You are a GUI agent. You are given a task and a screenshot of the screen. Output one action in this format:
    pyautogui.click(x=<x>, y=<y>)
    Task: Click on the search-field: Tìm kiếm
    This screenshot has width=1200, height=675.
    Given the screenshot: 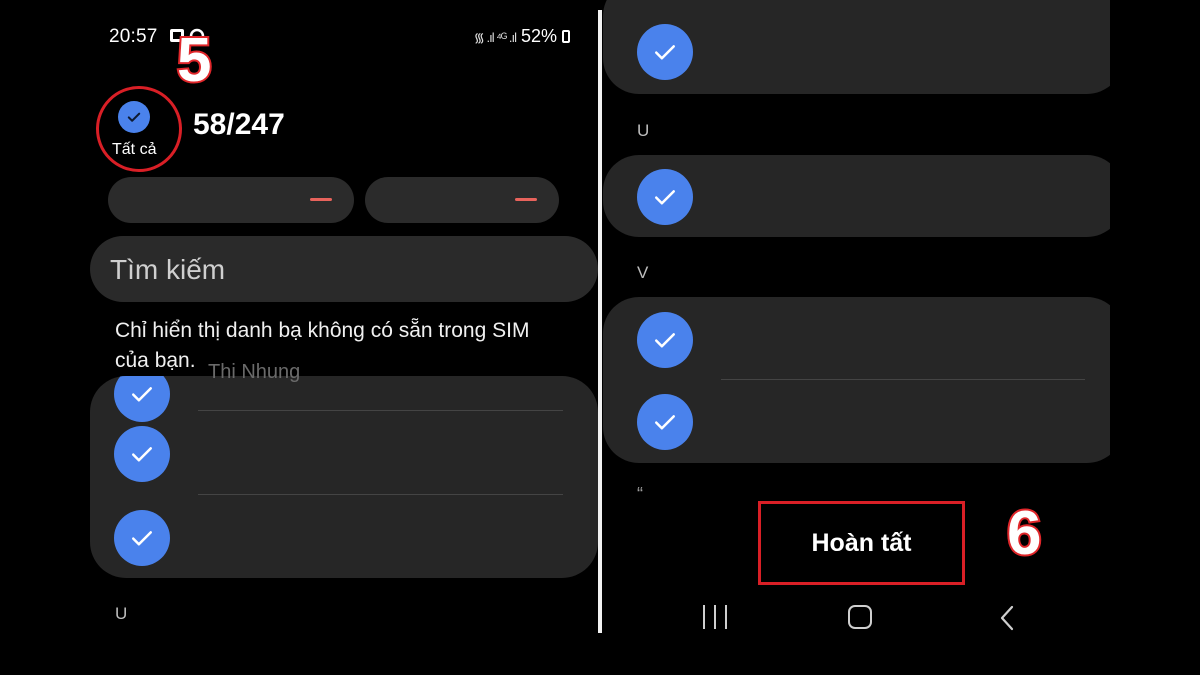 What is the action you would take?
    pyautogui.click(x=344, y=269)
    